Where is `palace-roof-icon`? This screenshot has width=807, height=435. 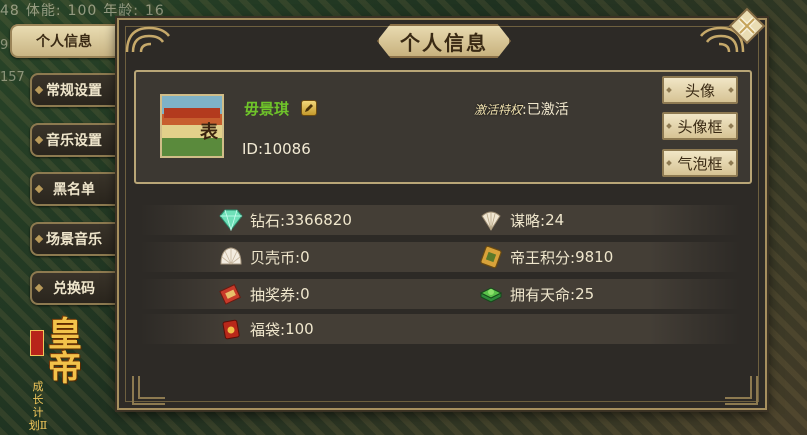 palace-roof-icon is located at coordinates (192, 113).